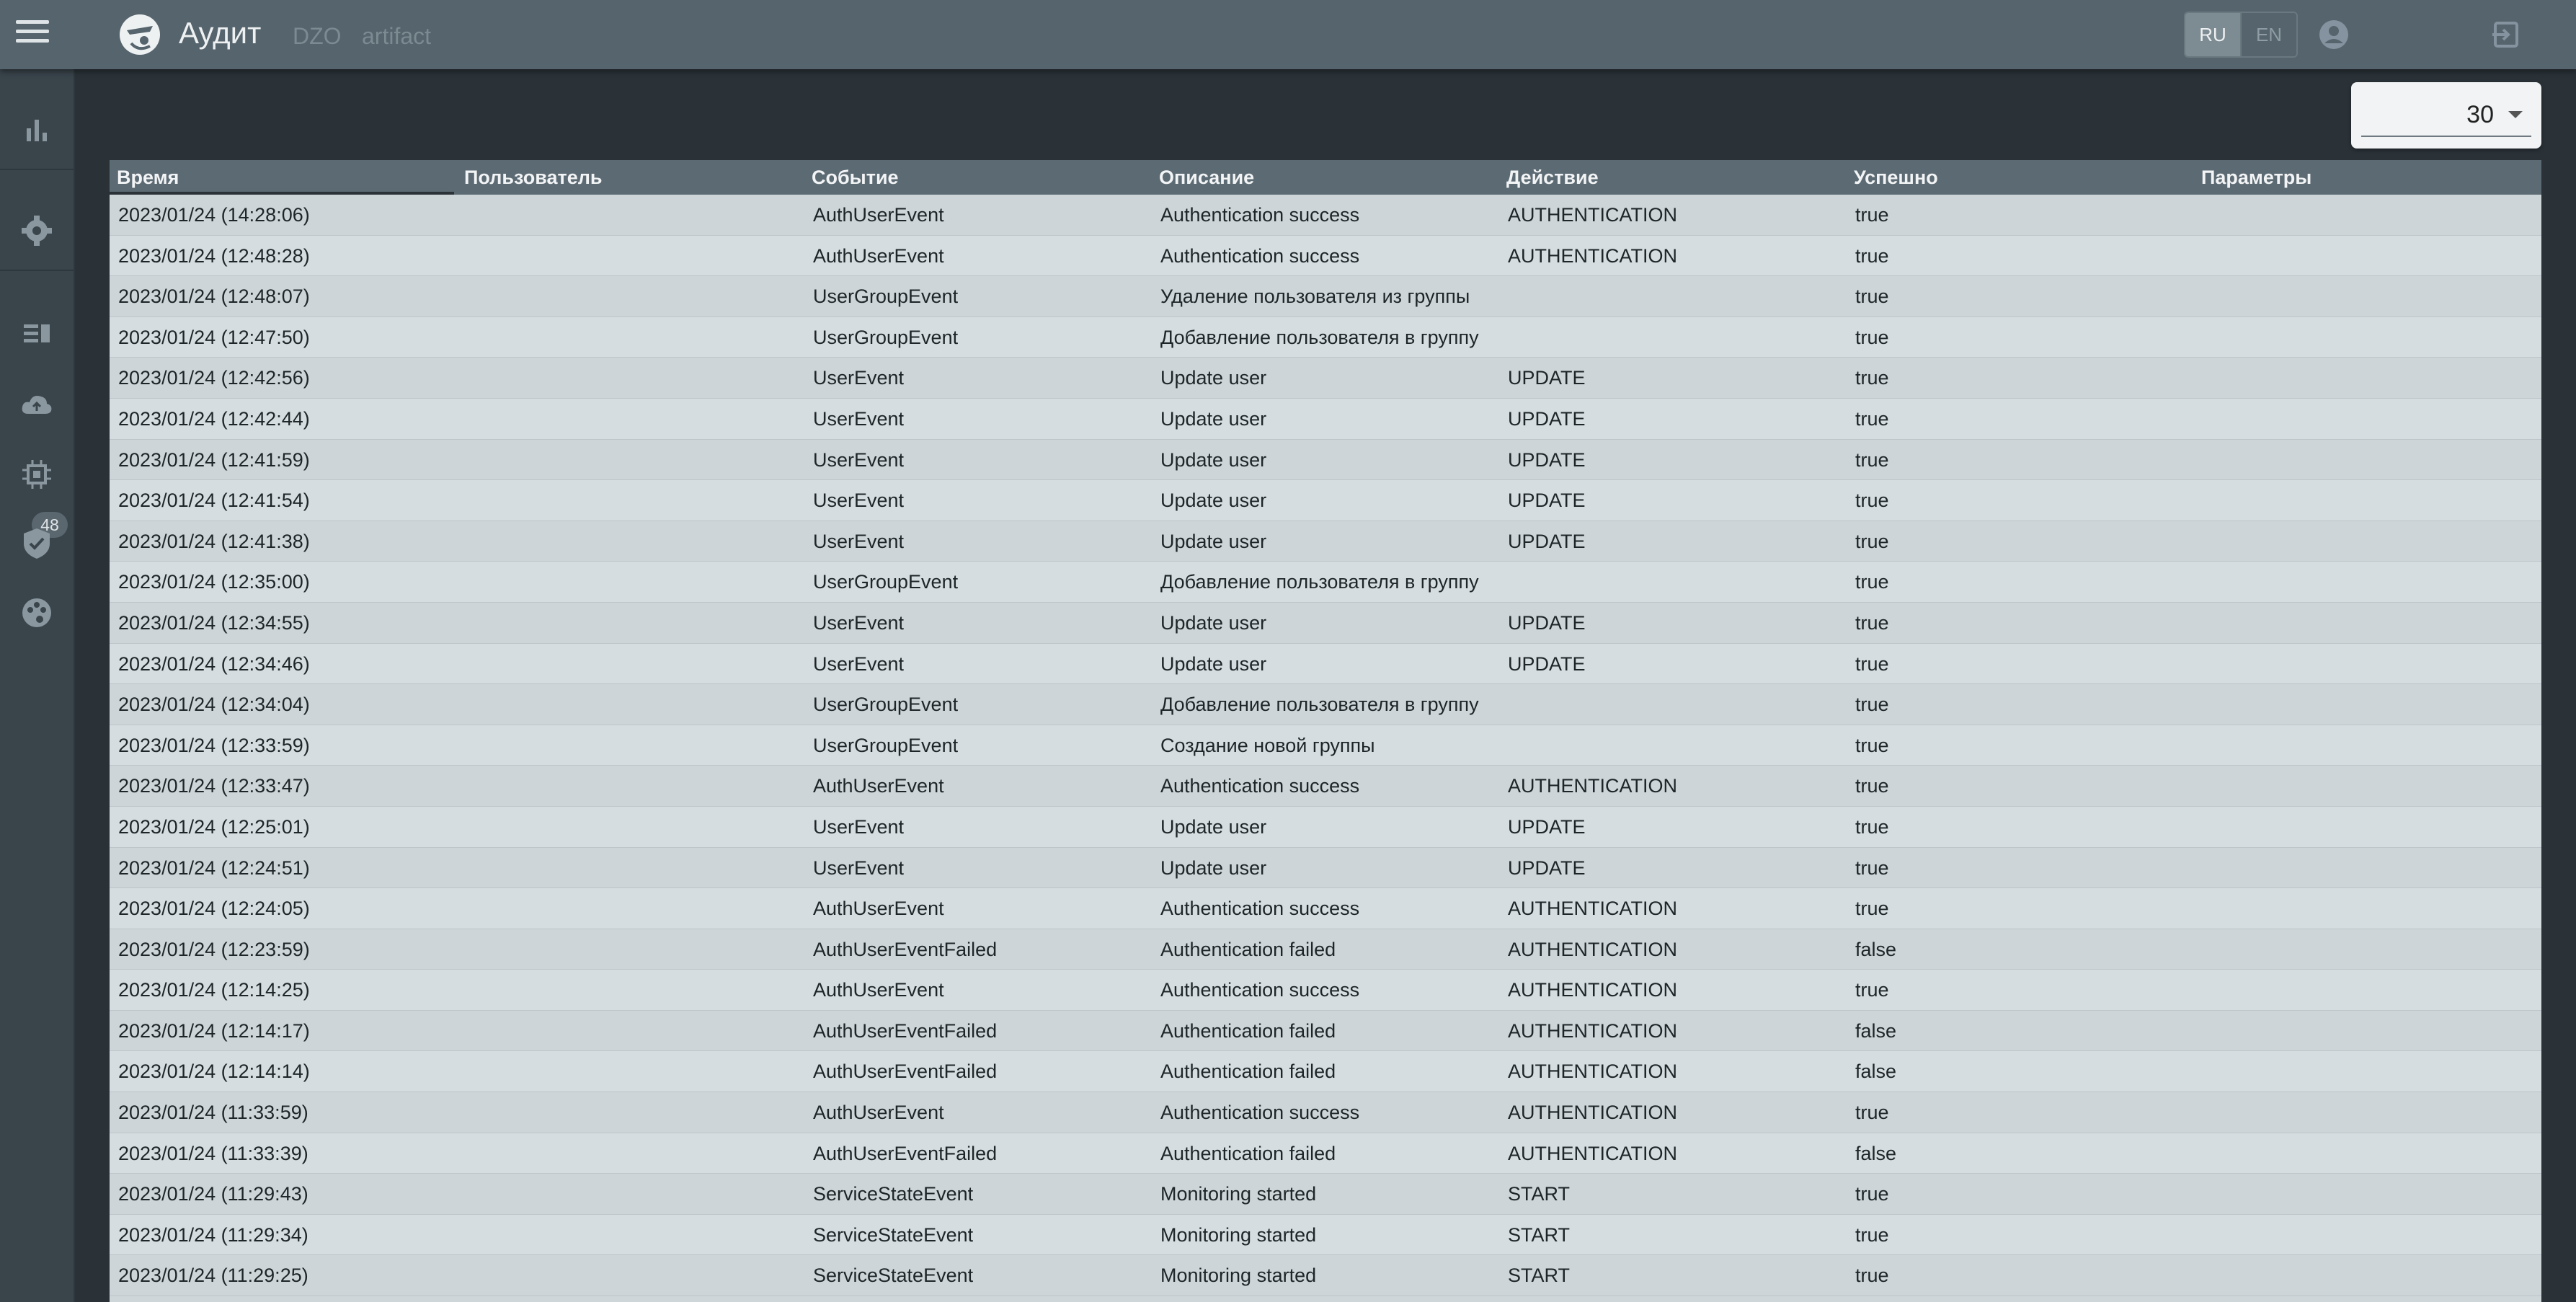 The image size is (2576, 1302). I want to click on breadcrumb-dzo: DZO, so click(317, 36).